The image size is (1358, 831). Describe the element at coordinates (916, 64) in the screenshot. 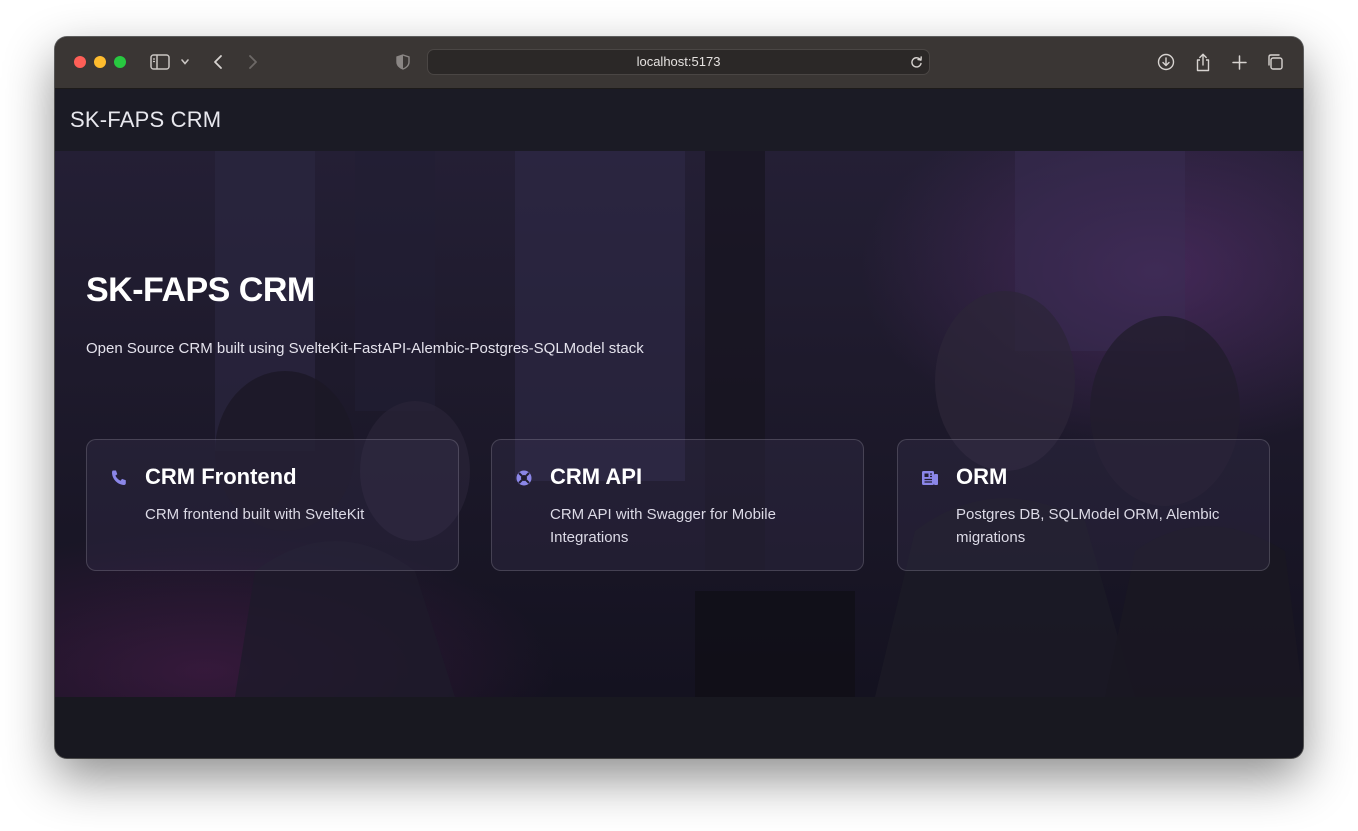

I see `reload-icon` at that location.